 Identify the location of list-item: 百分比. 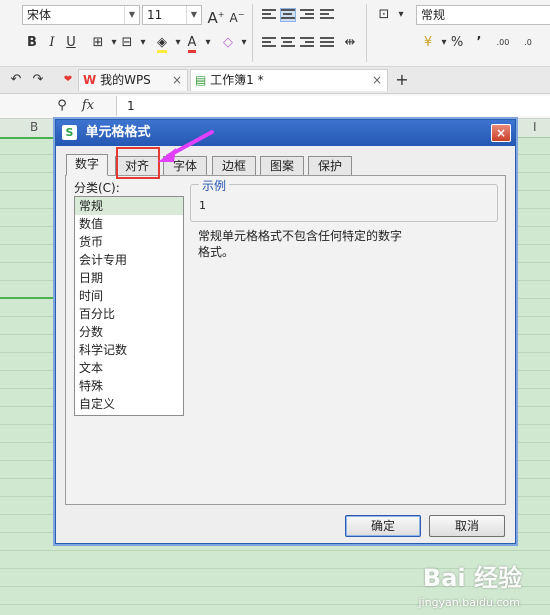
(129, 314).